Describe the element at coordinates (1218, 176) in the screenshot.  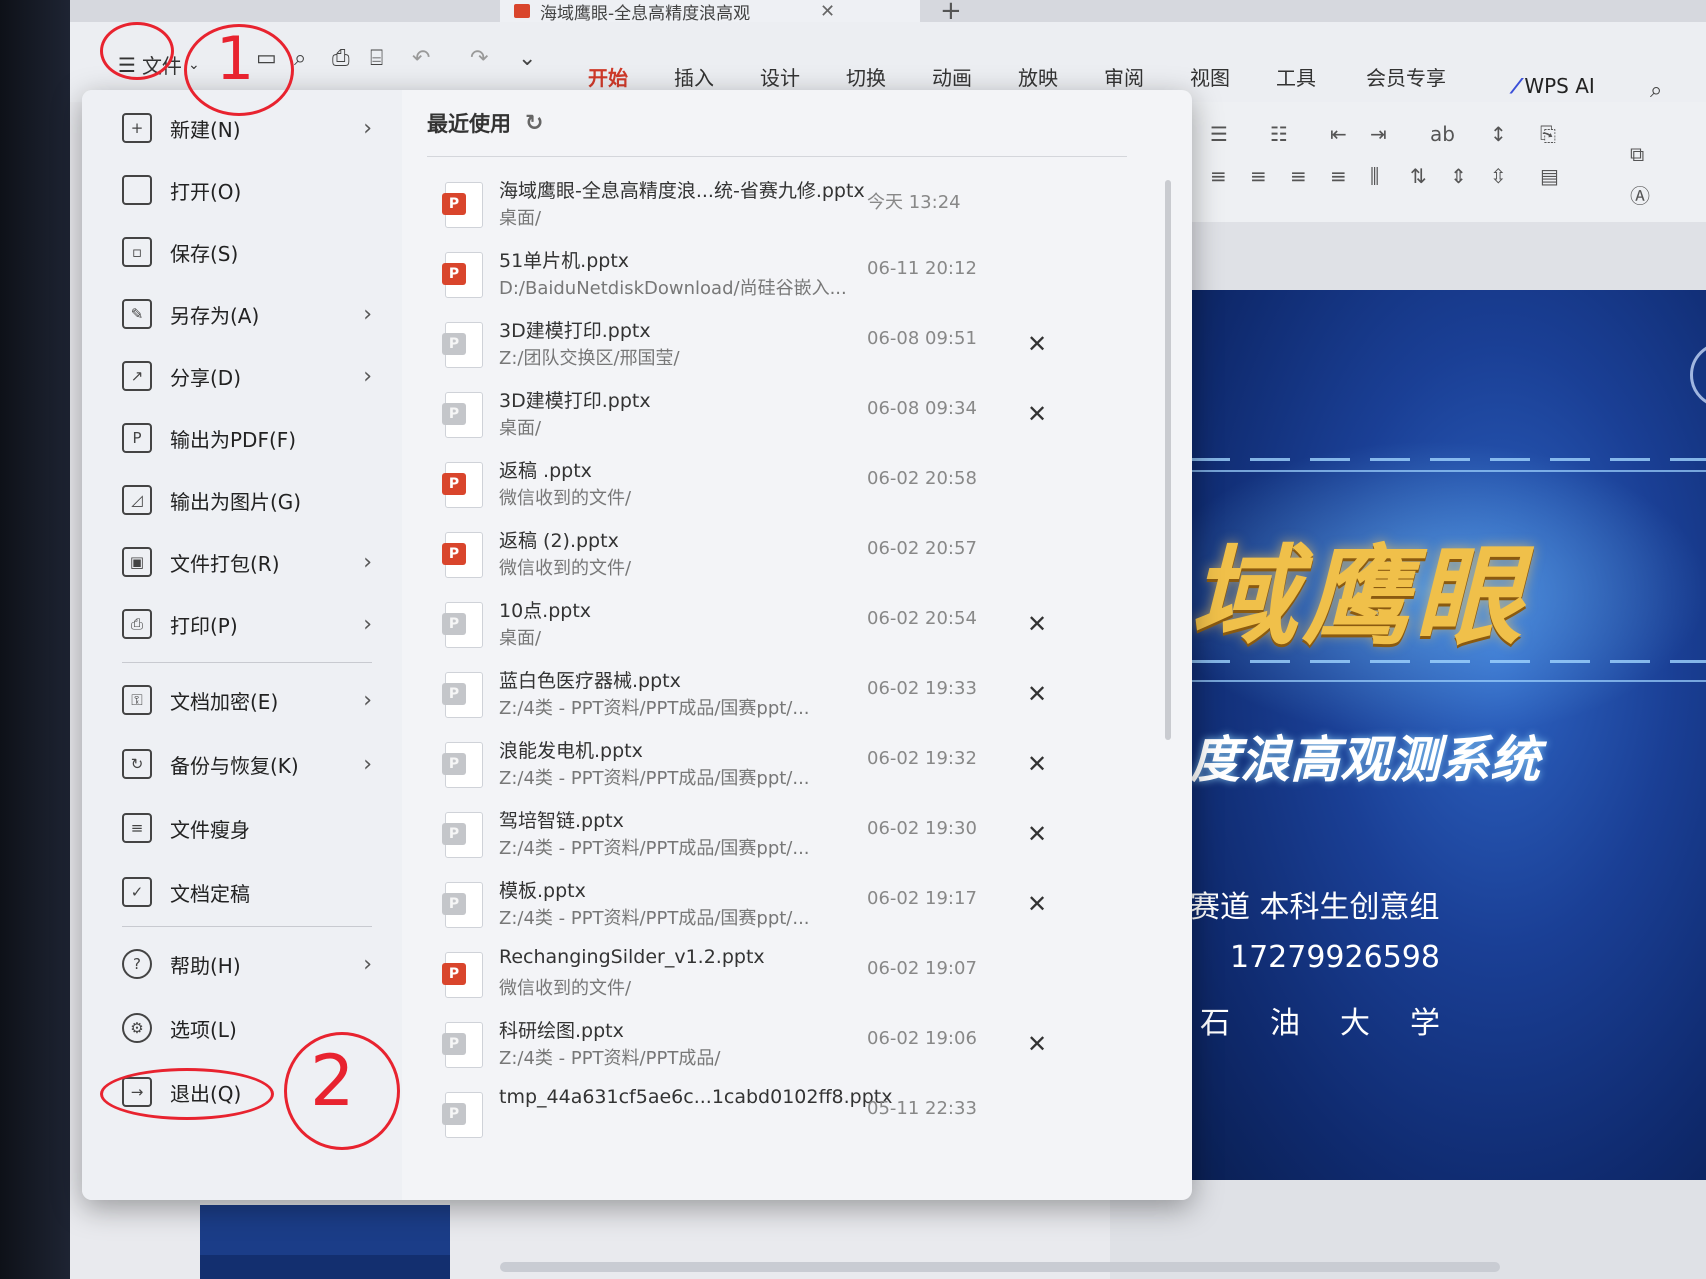
I see `align-left-icon: ≡` at that location.